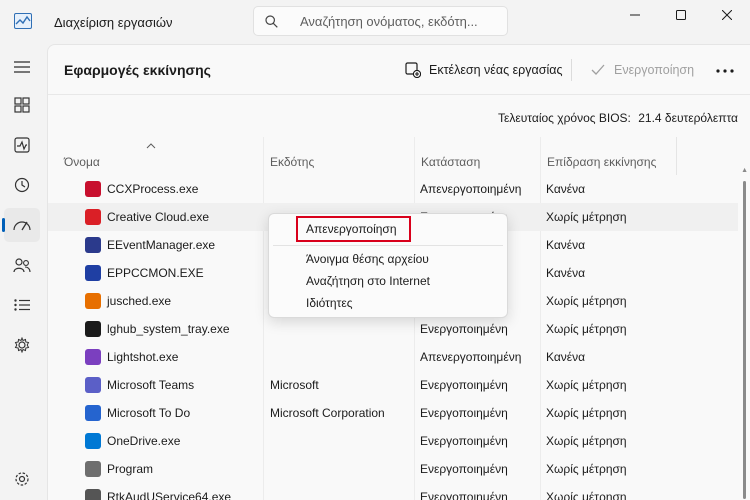 Image resolution: width=750 pixels, height=500 pixels. I want to click on bios-time-label: Τελευταίος χρόνος BIOS:, so click(564, 118).